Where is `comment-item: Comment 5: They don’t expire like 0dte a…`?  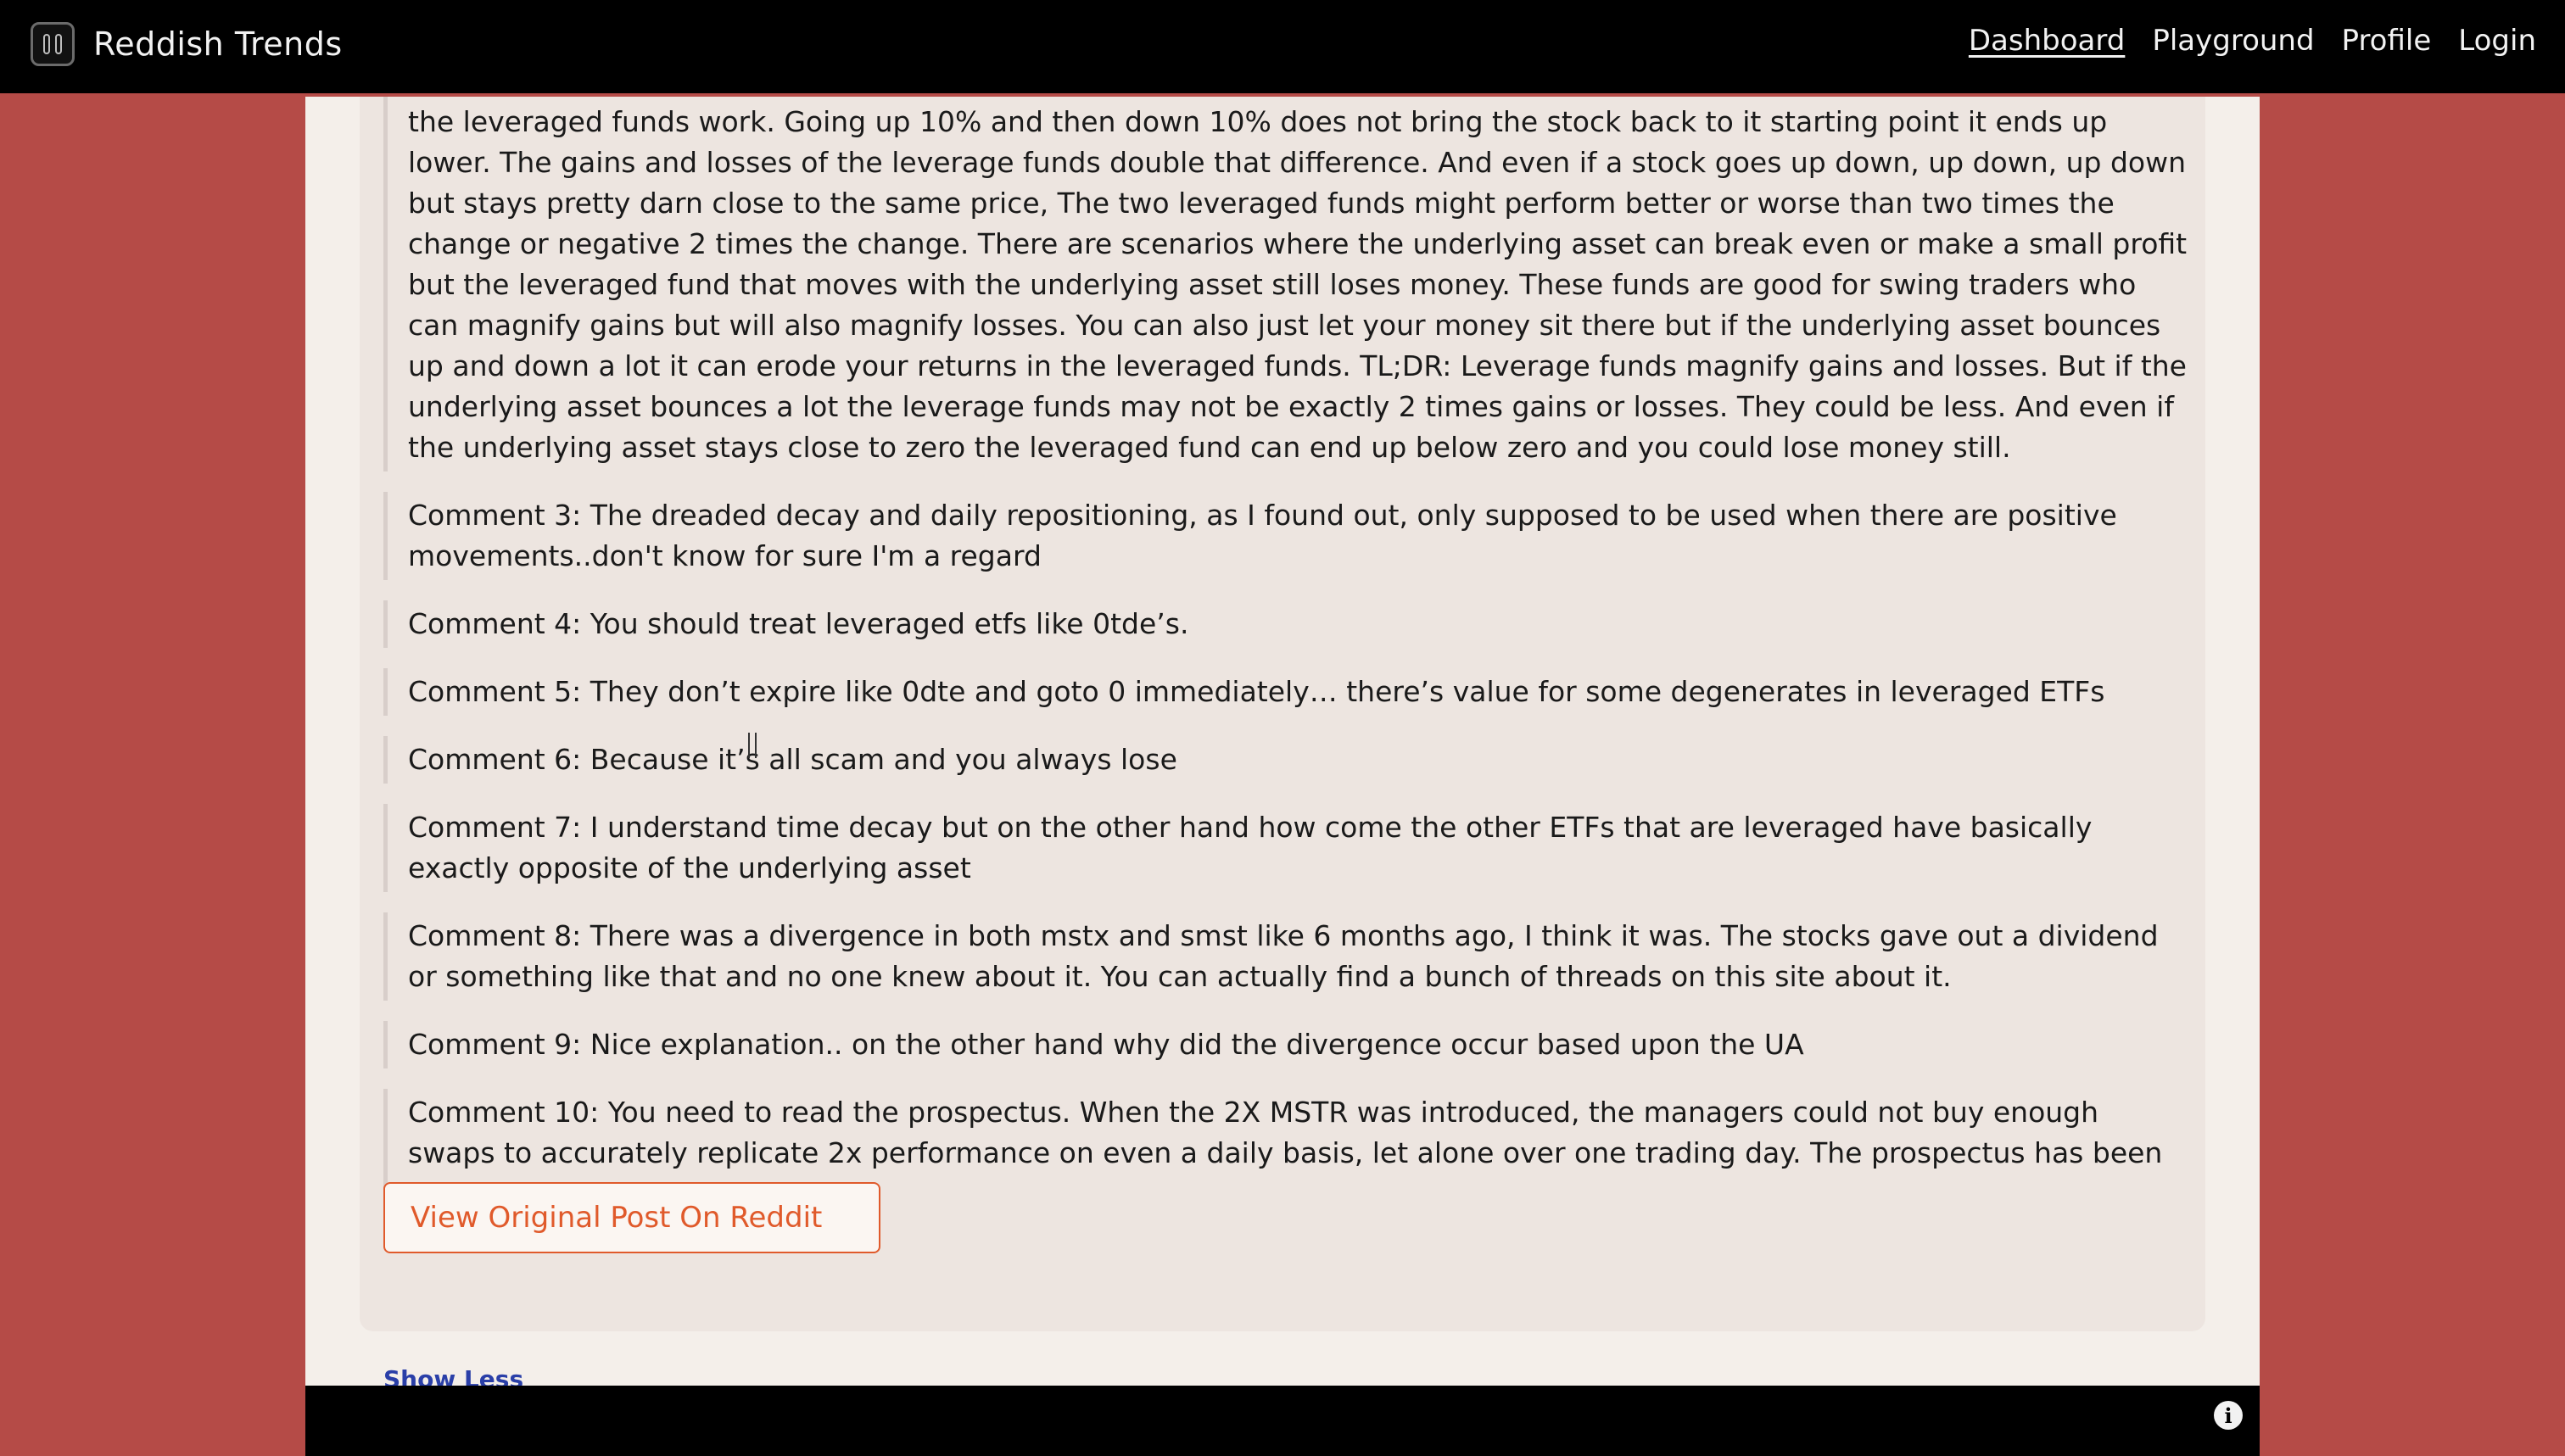 comment-item: Comment 5: They don’t expire like 0dte a… is located at coordinates (1286, 692).